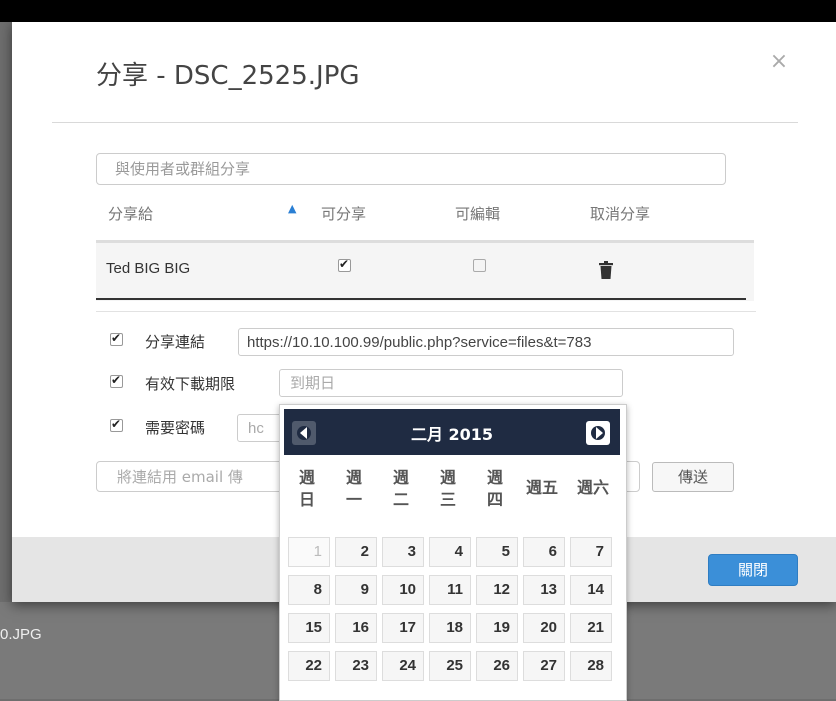  I want to click on calendar-day: 11, so click(450, 590).